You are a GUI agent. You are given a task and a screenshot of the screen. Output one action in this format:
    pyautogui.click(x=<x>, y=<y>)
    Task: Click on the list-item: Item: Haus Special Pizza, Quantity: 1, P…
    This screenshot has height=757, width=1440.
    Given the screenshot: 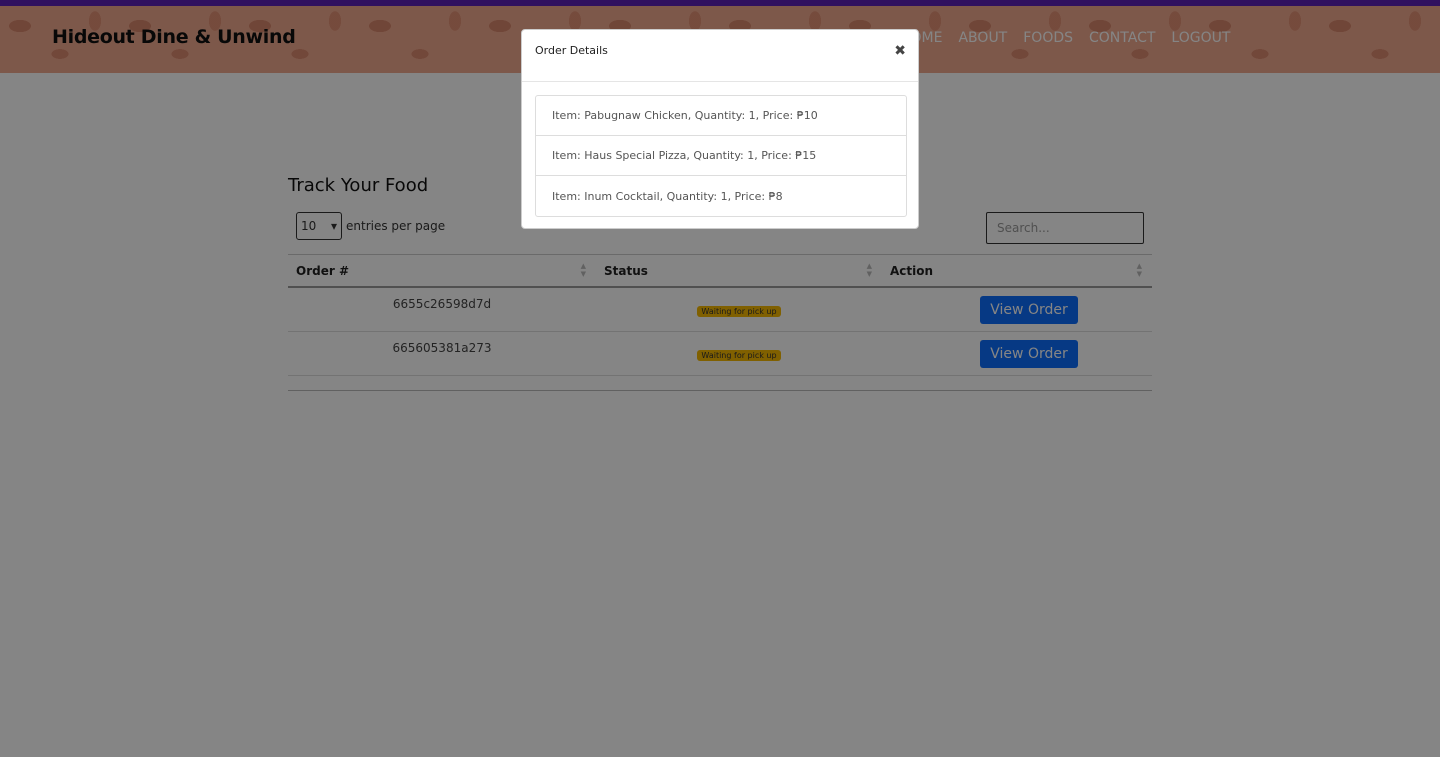 What is the action you would take?
    pyautogui.click(x=721, y=156)
    